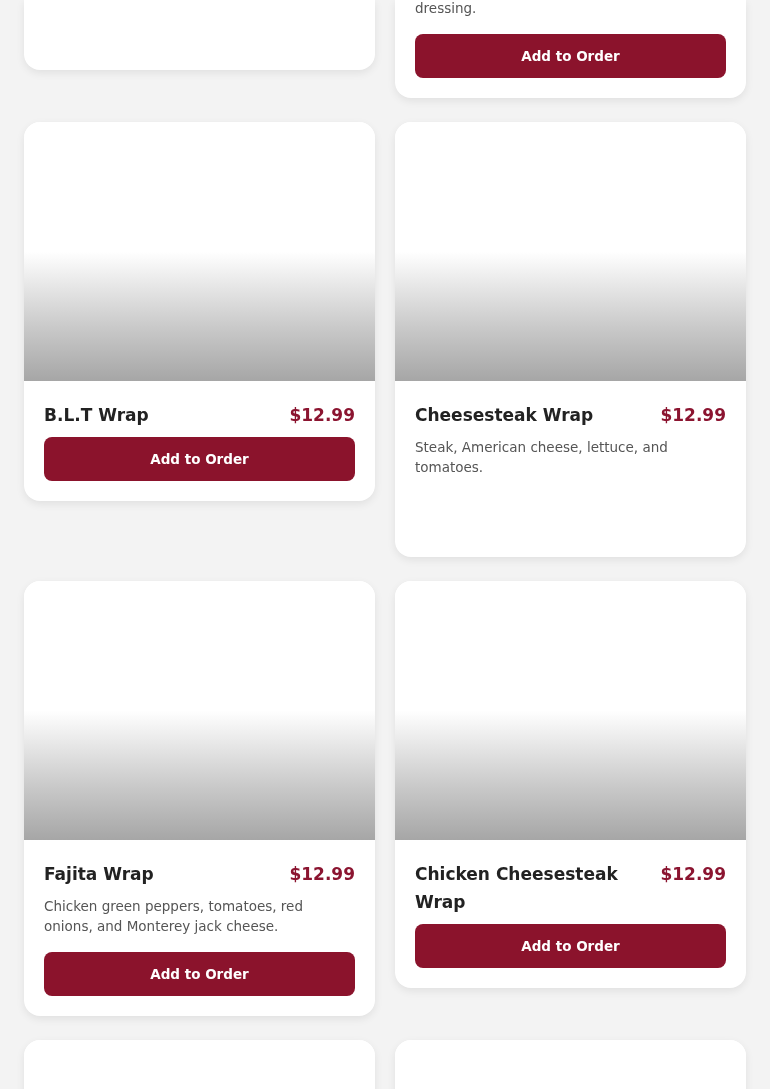  Describe the element at coordinates (504, 415) in the screenshot. I see `item-name: Cheesesteak Wrap` at that location.